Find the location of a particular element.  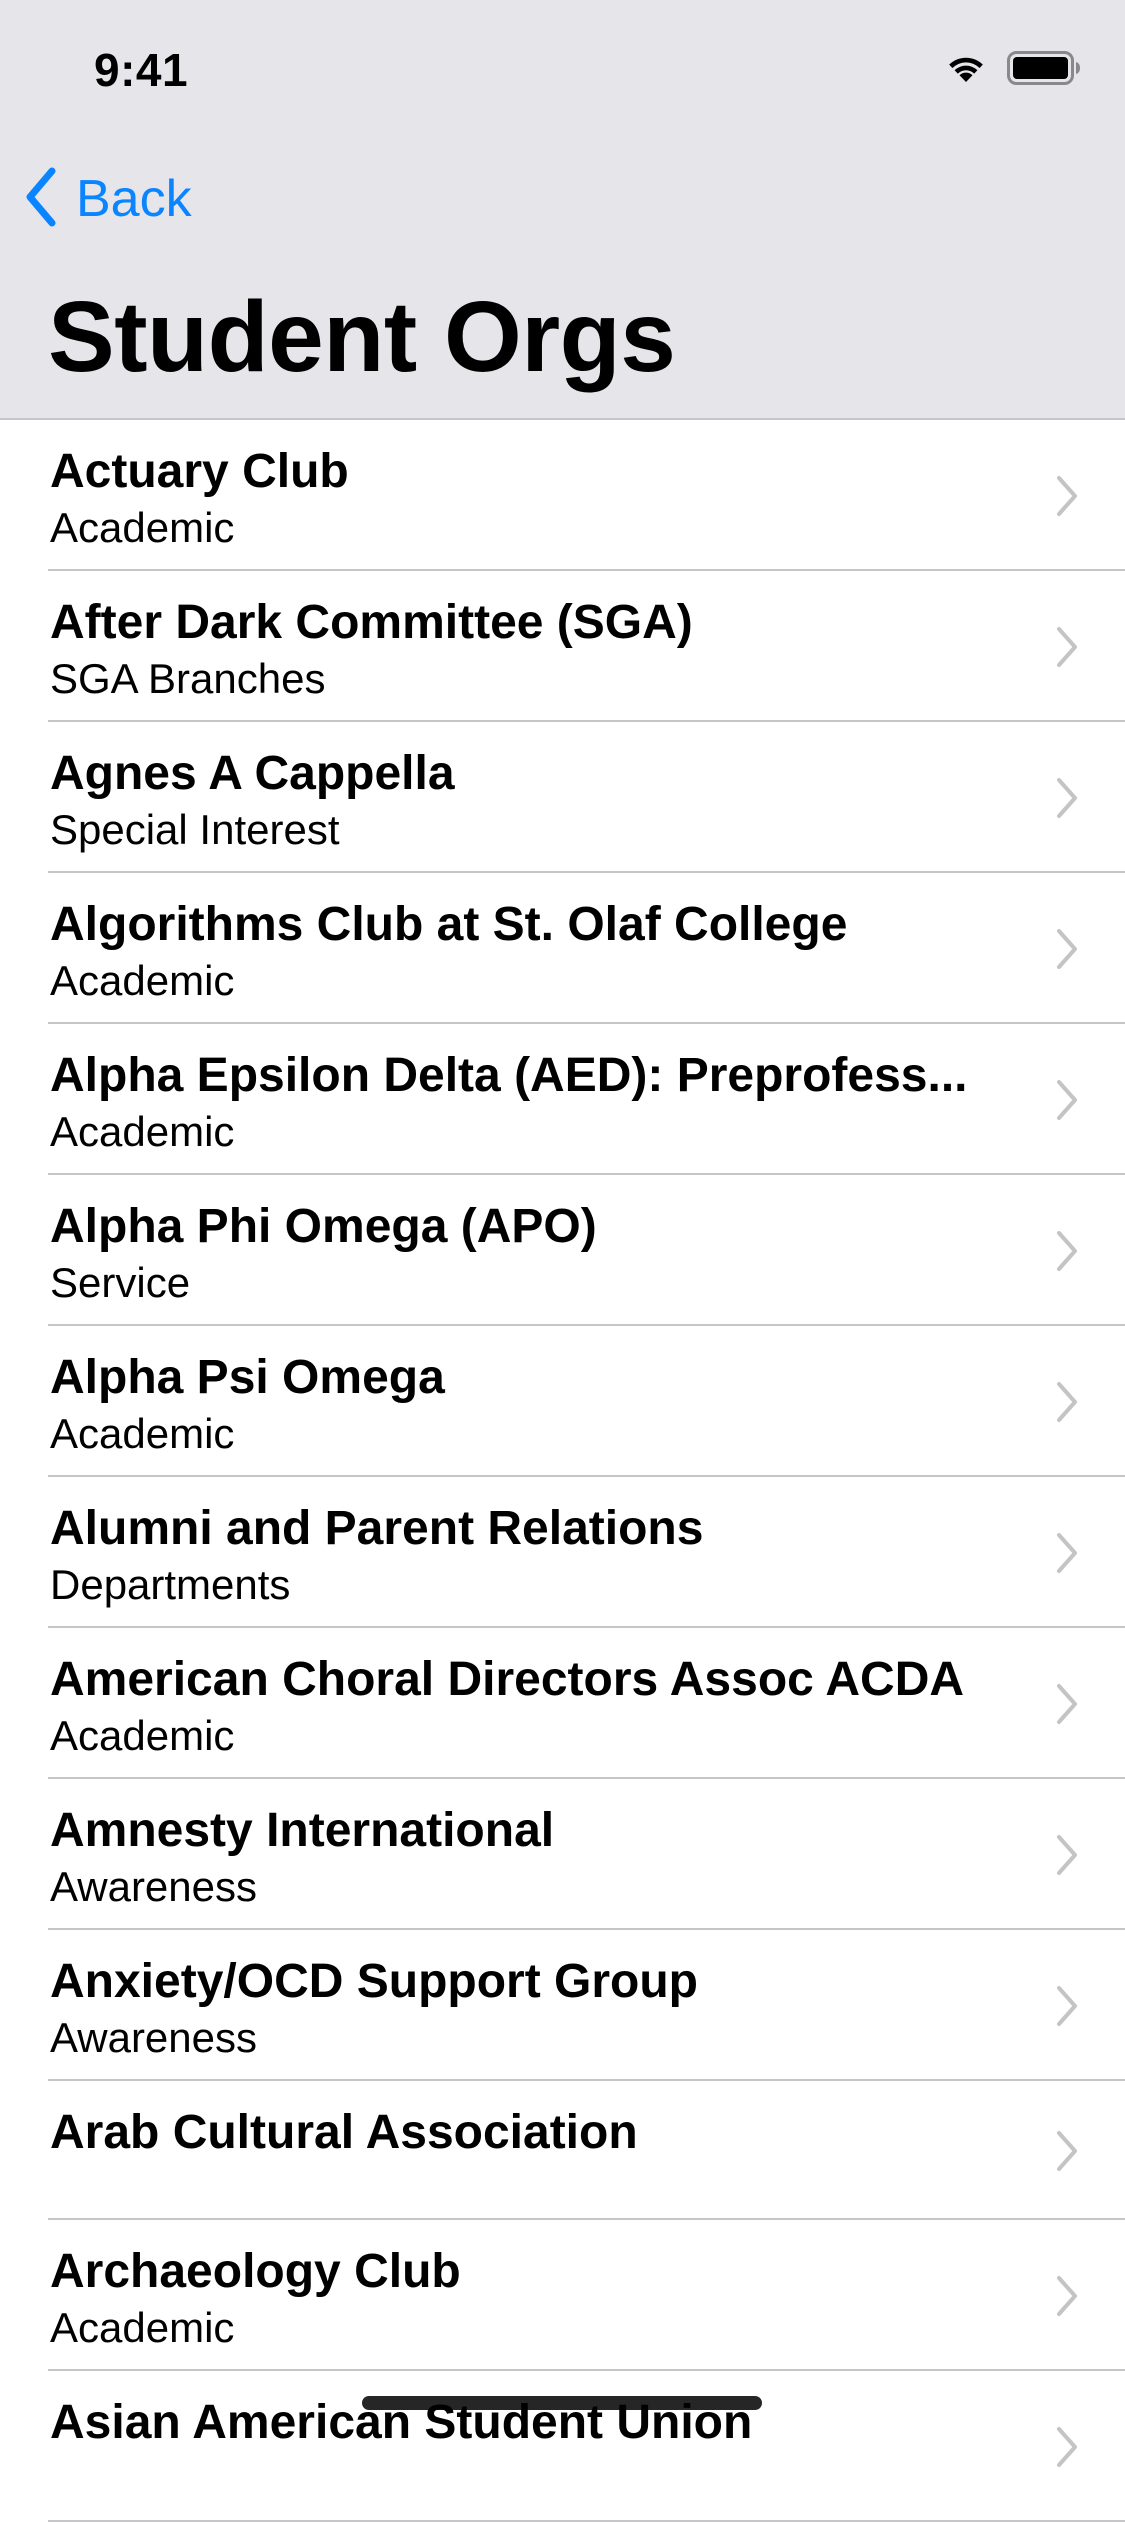

org-category: SGA Branches is located at coordinates (188, 678).